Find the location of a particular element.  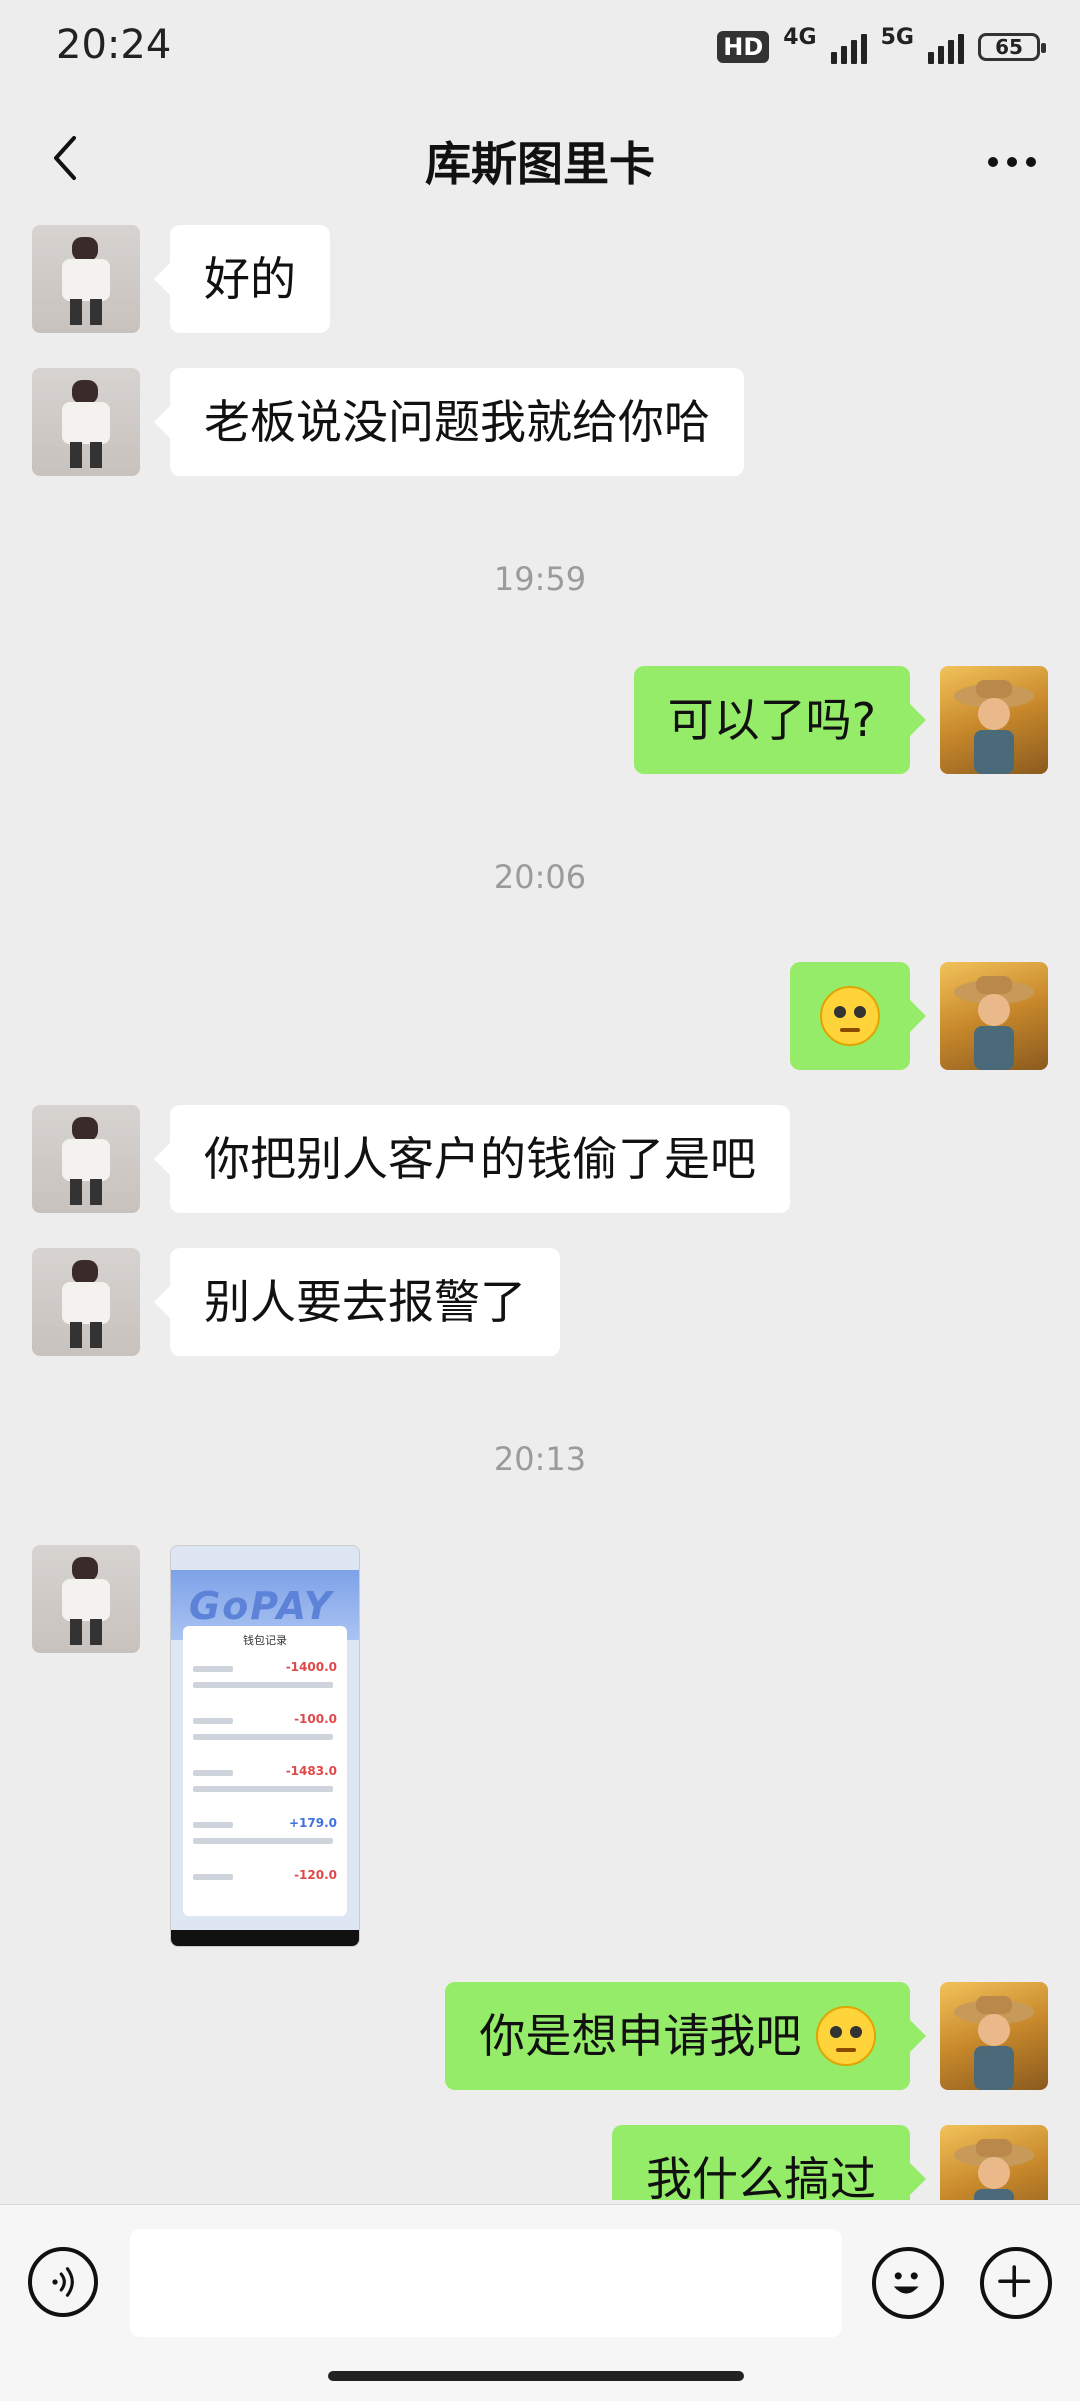

message-bubble-outgoing: 我什么搞过 is located at coordinates (769, 2162).